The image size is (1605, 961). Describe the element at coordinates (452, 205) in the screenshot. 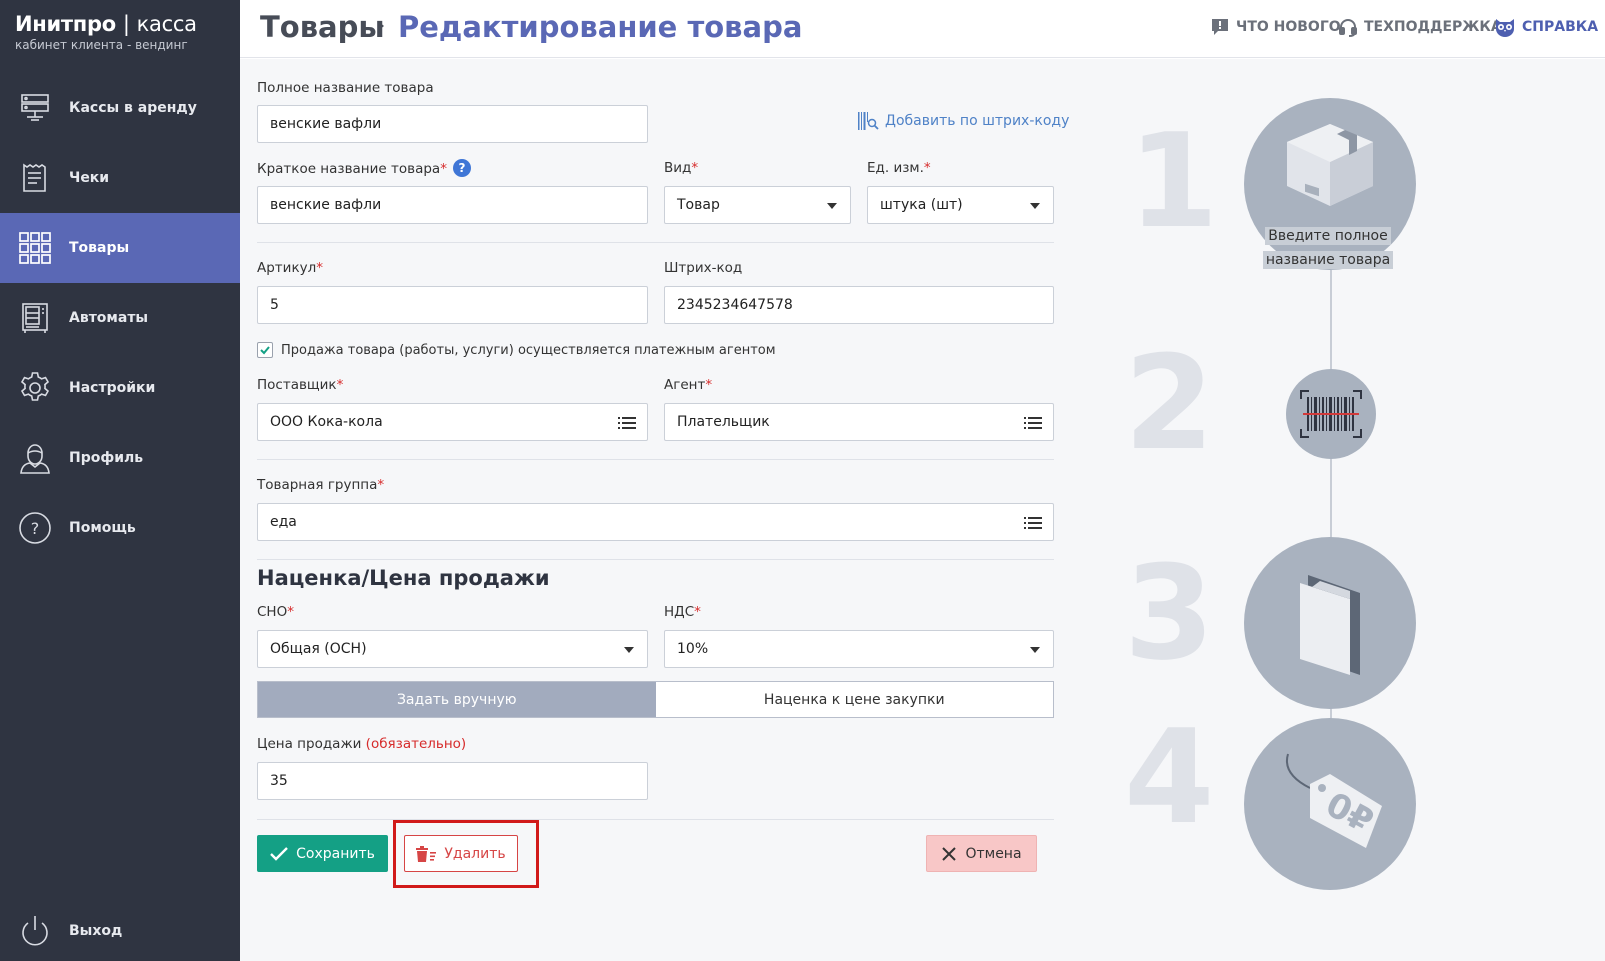

I see `short-name-input: венские вафли` at that location.